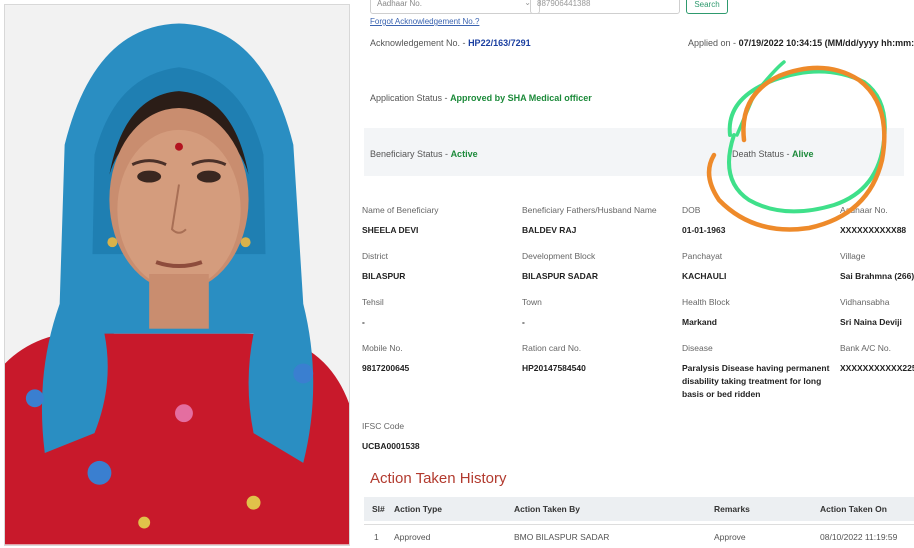 The image size is (914, 548). I want to click on col-action-type: Action Type, so click(418, 509).